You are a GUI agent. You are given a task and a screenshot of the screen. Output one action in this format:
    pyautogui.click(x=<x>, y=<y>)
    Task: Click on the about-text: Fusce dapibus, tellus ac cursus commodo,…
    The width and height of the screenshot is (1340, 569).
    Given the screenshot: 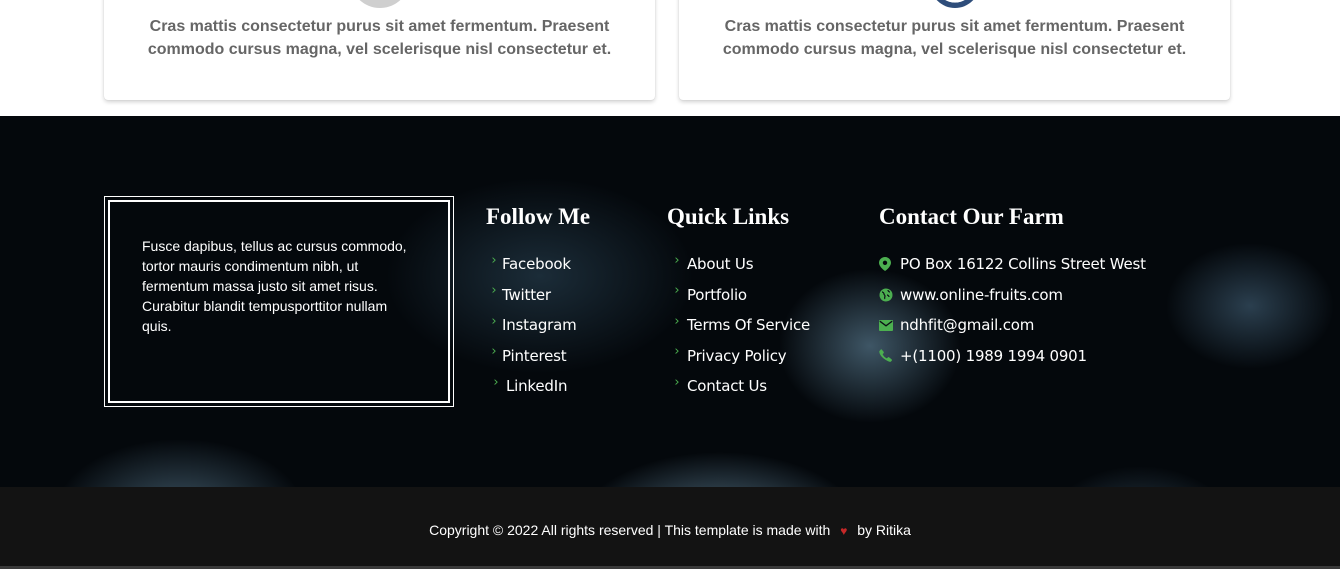 What is the action you would take?
    pyautogui.click(x=274, y=286)
    